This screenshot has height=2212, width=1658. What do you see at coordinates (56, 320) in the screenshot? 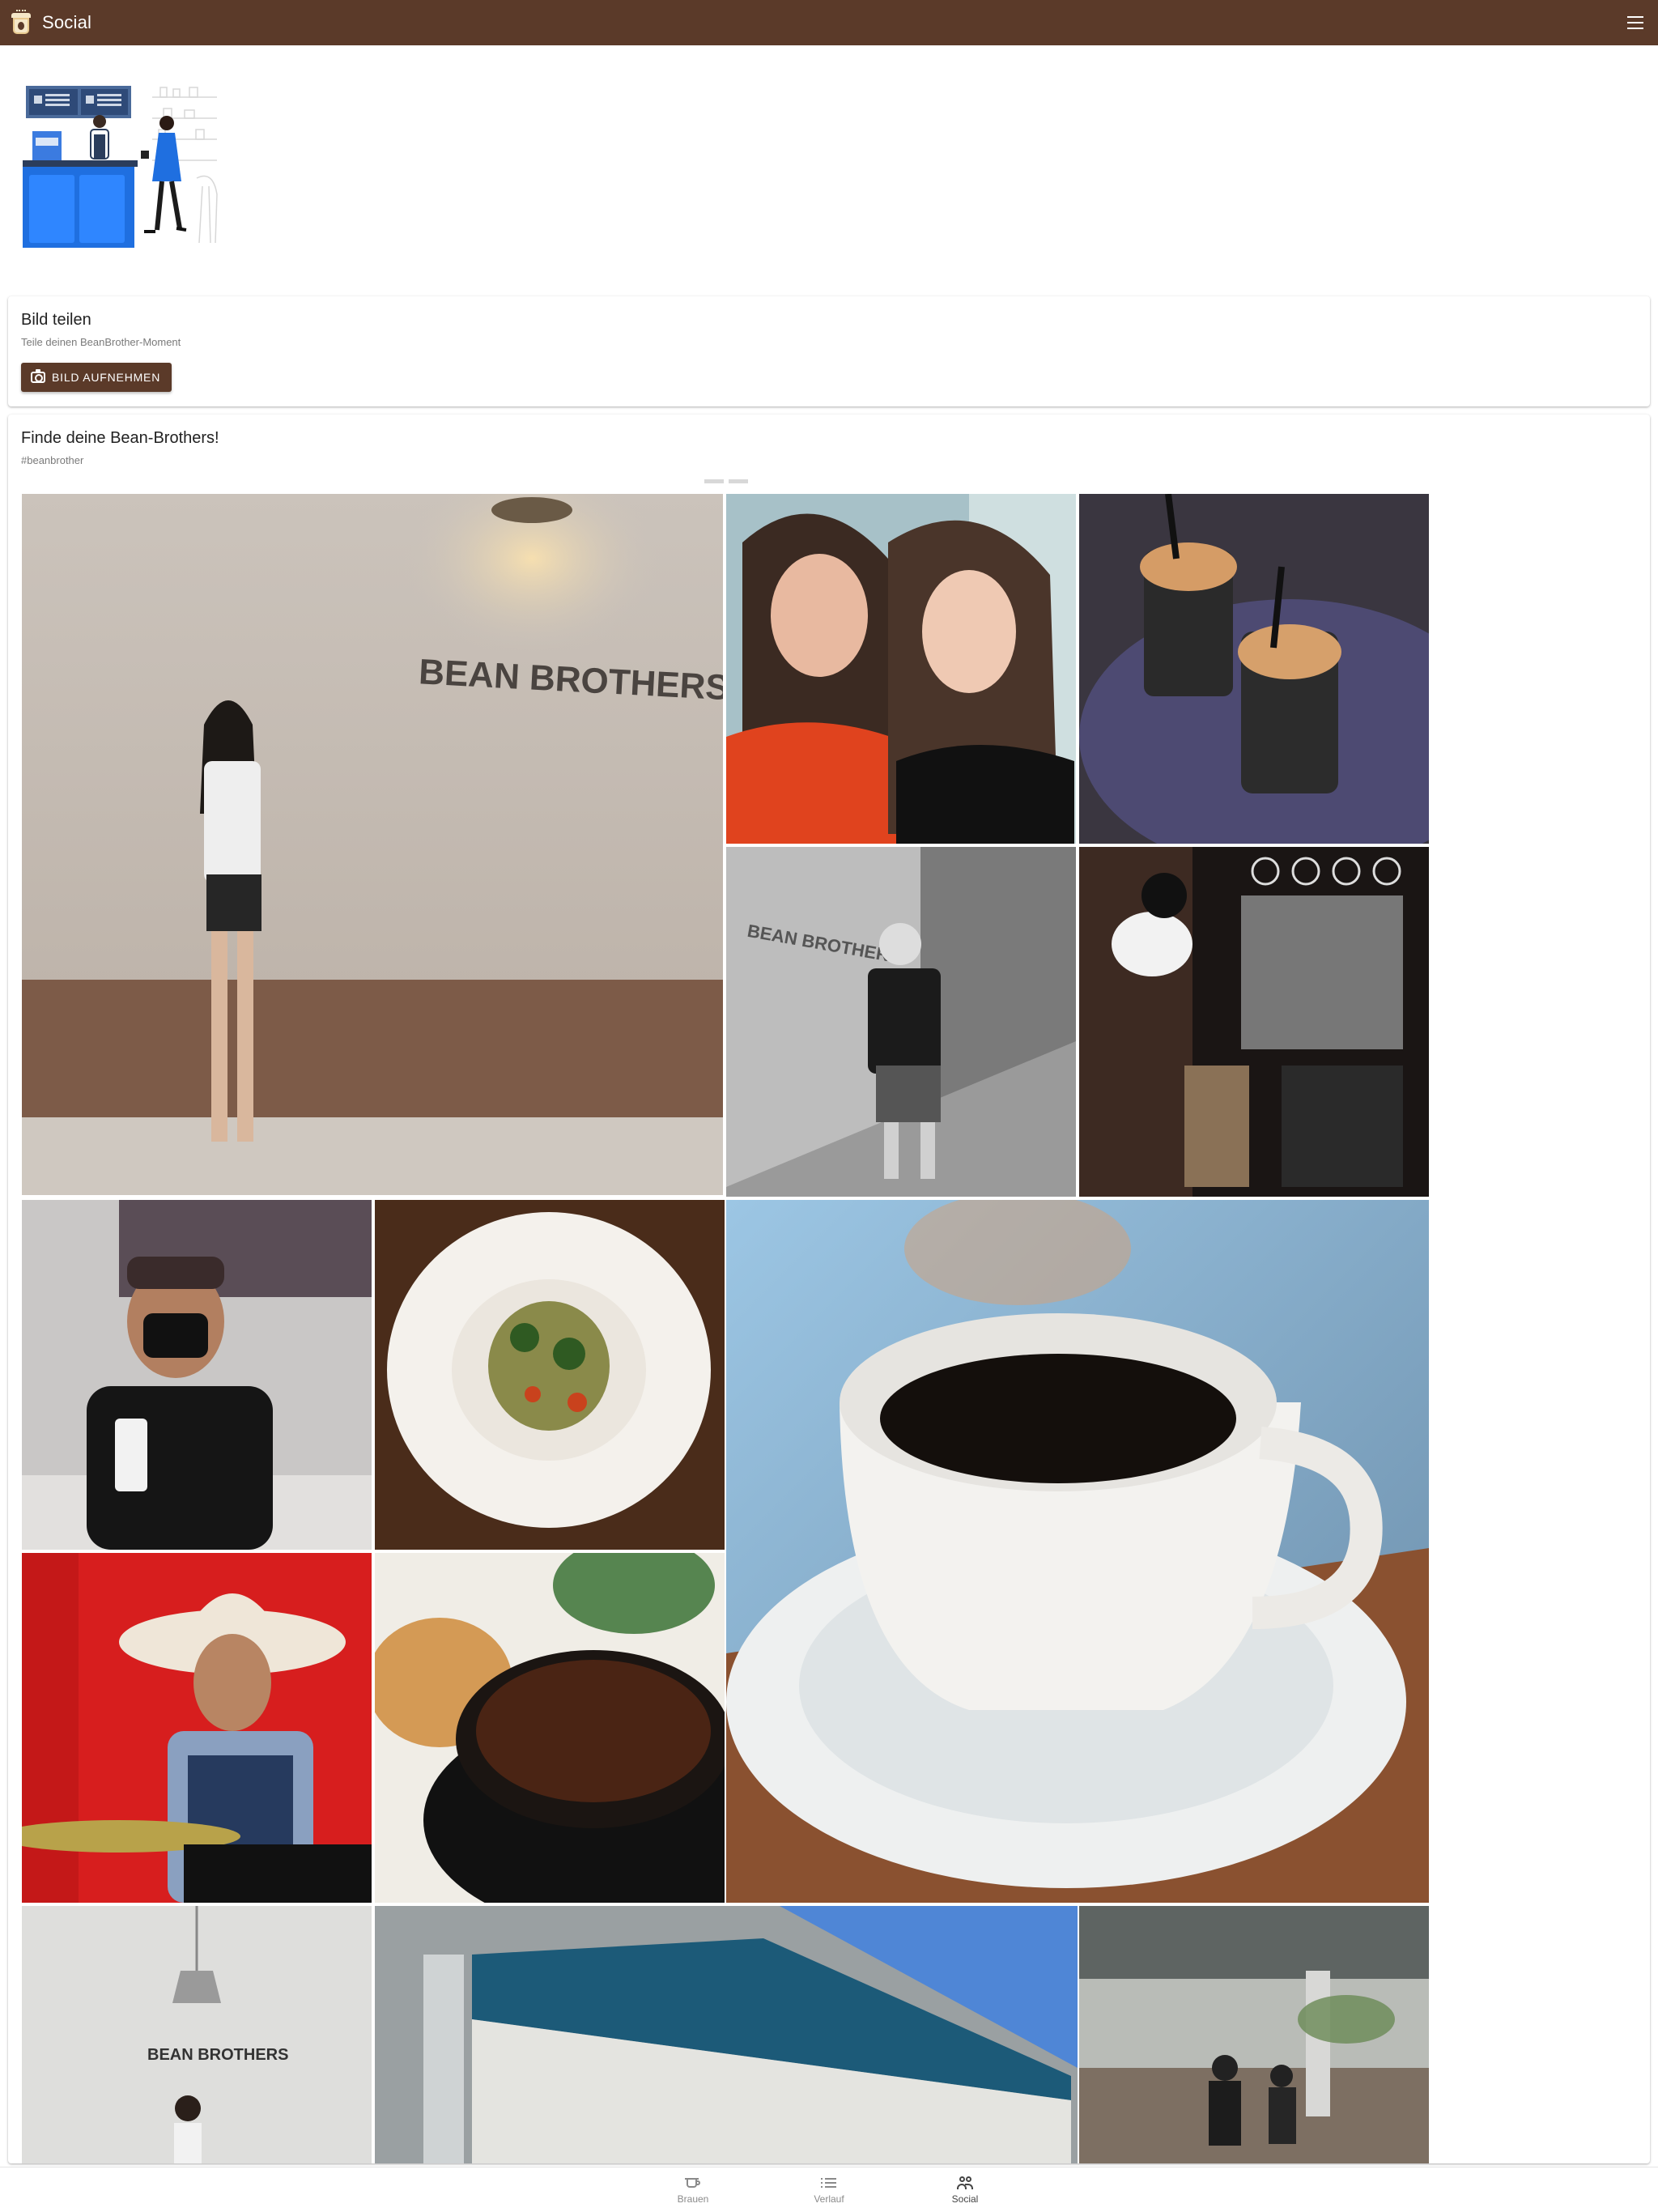
I see `share-card-title: Bild teilen` at bounding box center [56, 320].